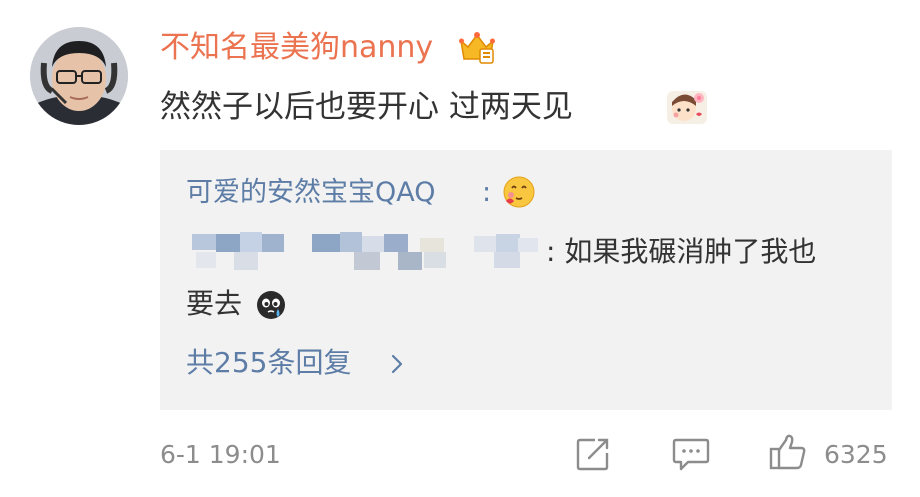 Image resolution: width=920 pixels, height=497 pixels. I want to click on chevron-right-icon, so click(397, 364).